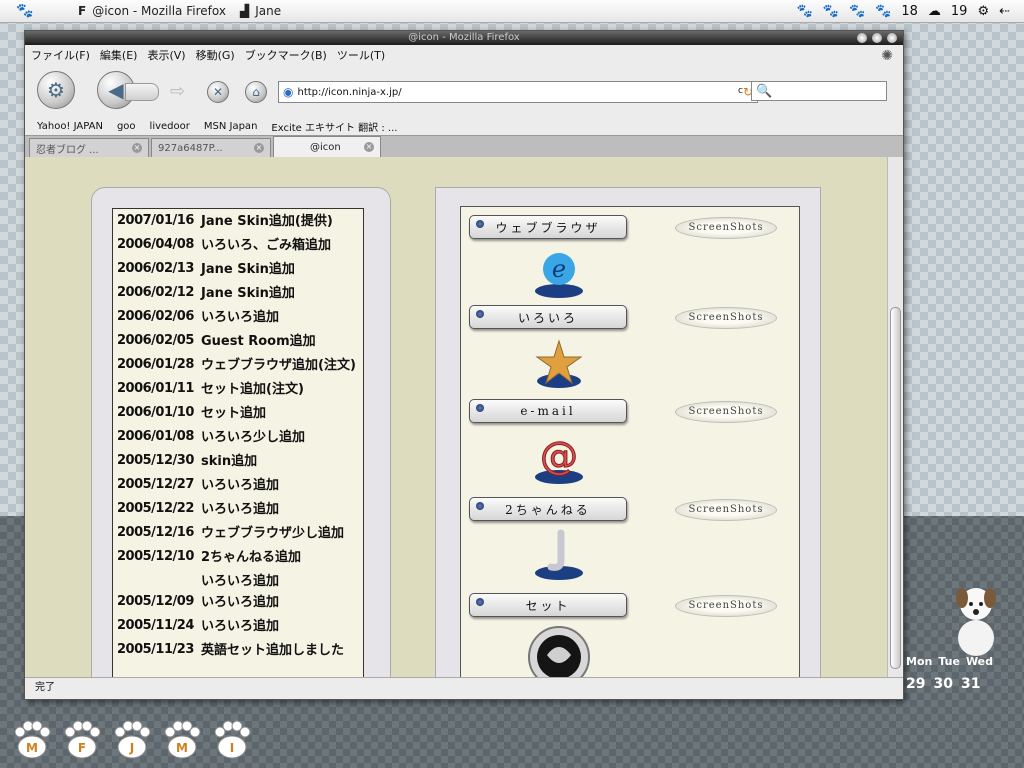  What do you see at coordinates (282, 533) in the screenshot?
I see `news-text: ウェブブラウザ少し追加` at bounding box center [282, 533].